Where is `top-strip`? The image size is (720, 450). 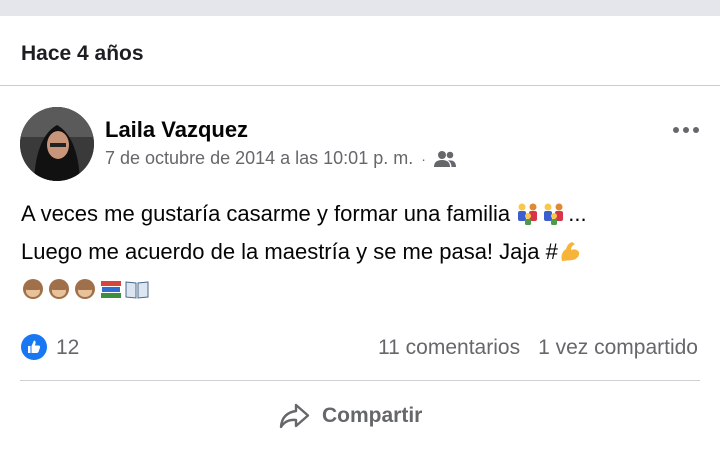 top-strip is located at coordinates (360, 8).